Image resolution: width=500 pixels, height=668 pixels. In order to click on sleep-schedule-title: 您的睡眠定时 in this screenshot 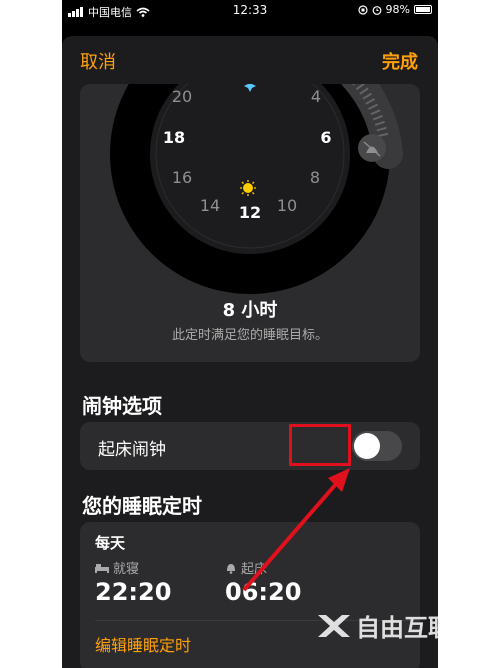, I will do `click(142, 506)`.